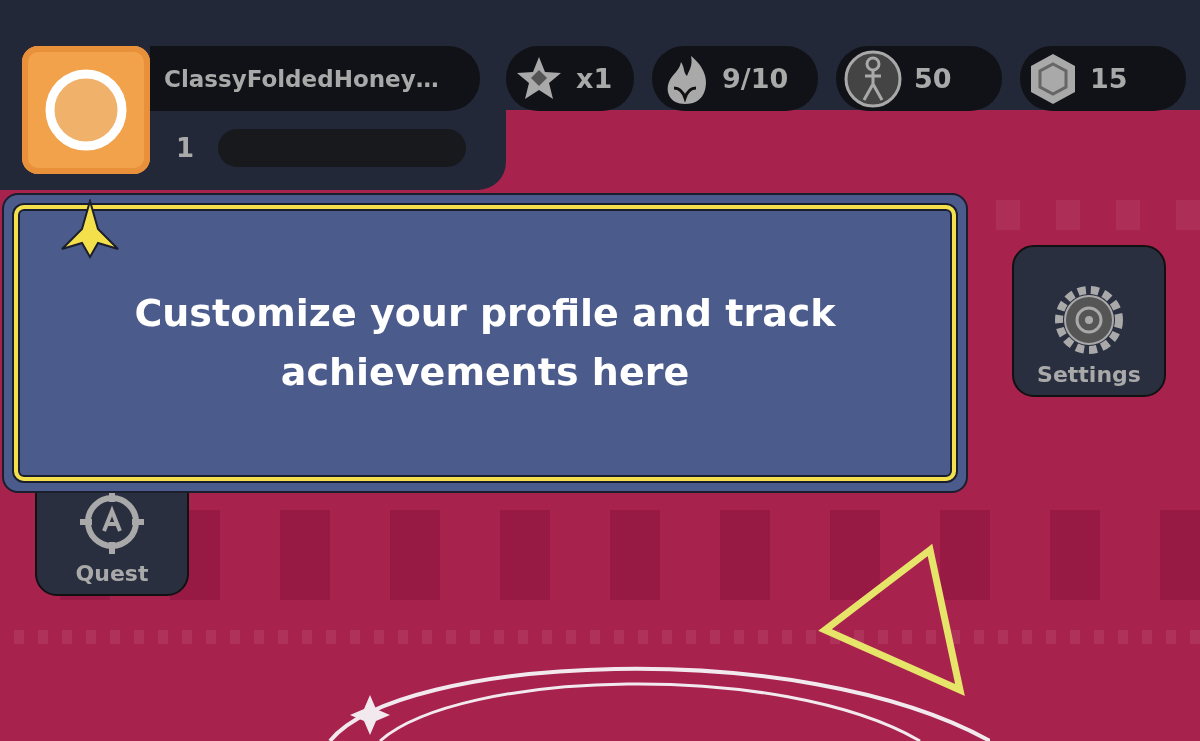  I want to click on currency-pill: 9/10, so click(735, 78).